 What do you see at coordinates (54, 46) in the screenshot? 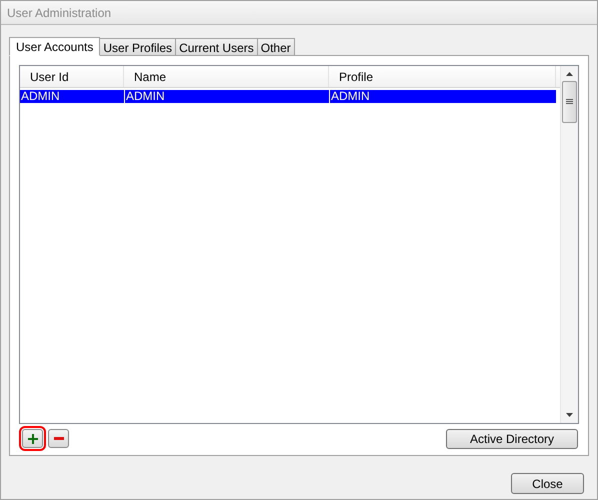
I see `tab: User Accounts` at bounding box center [54, 46].